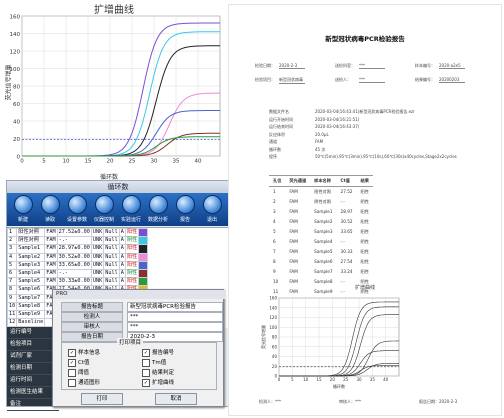 The width and height of the screenshot is (504, 418). Describe the element at coordinates (31, 298) in the screenshot. I see `table-cell: Sample7` at that location.